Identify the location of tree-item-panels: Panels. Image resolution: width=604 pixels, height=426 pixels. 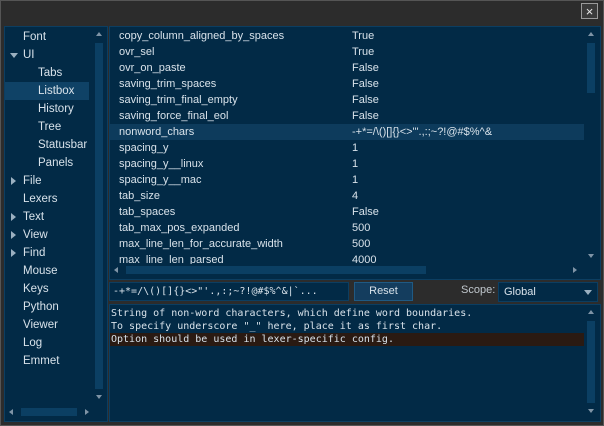
(48, 163).